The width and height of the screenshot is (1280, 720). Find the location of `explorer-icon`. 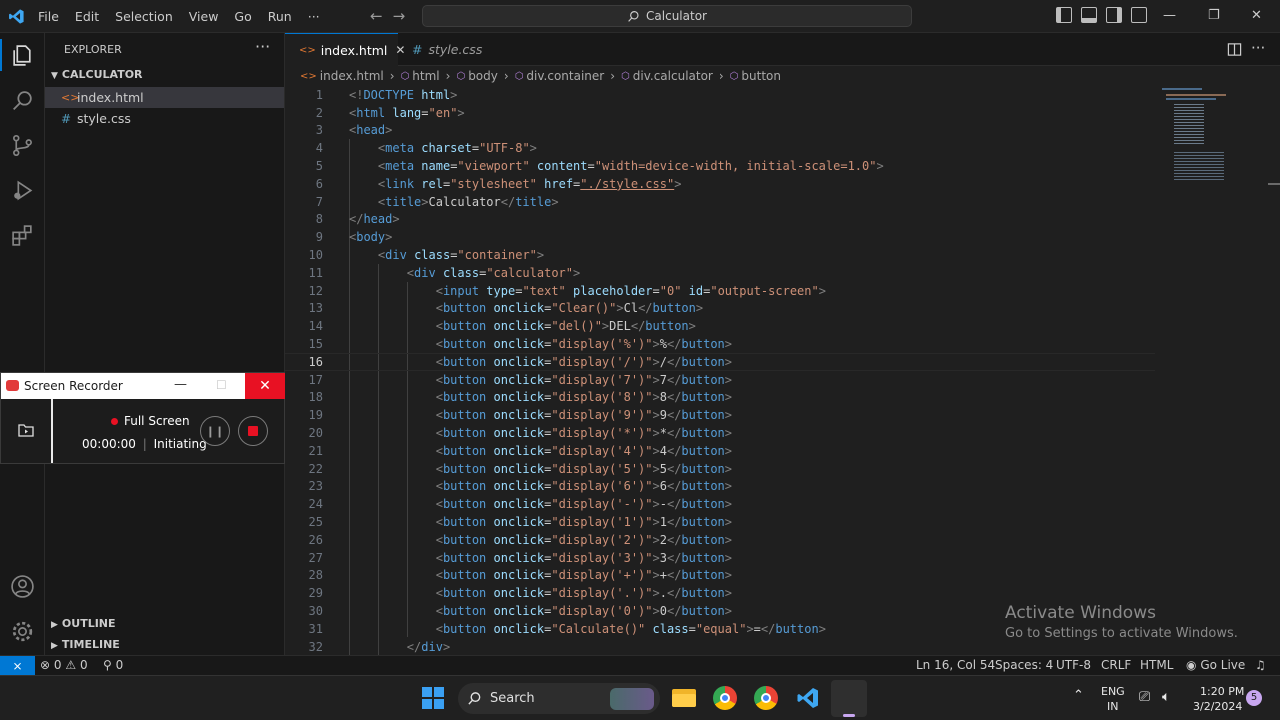

explorer-icon is located at coordinates (22, 55).